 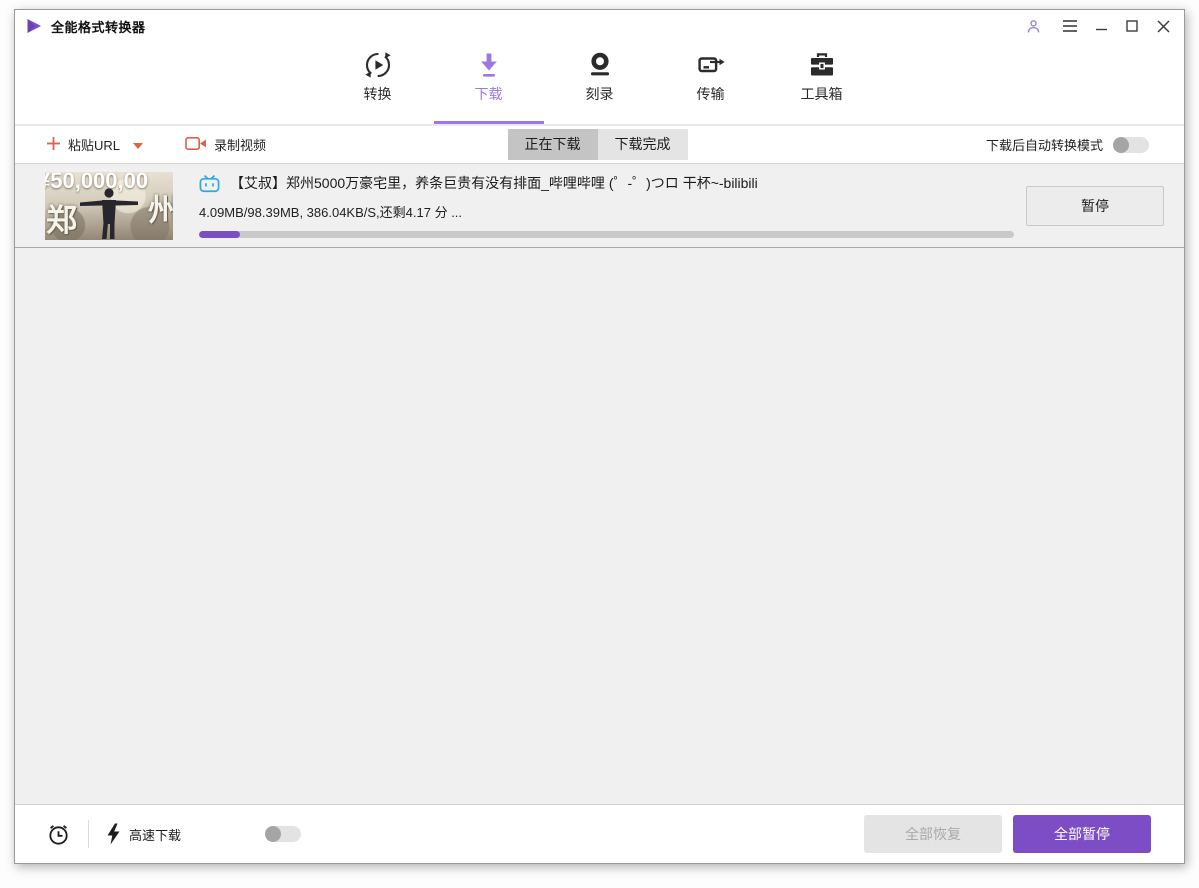 I want to click on tab-label: 转换, so click(x=377, y=94).